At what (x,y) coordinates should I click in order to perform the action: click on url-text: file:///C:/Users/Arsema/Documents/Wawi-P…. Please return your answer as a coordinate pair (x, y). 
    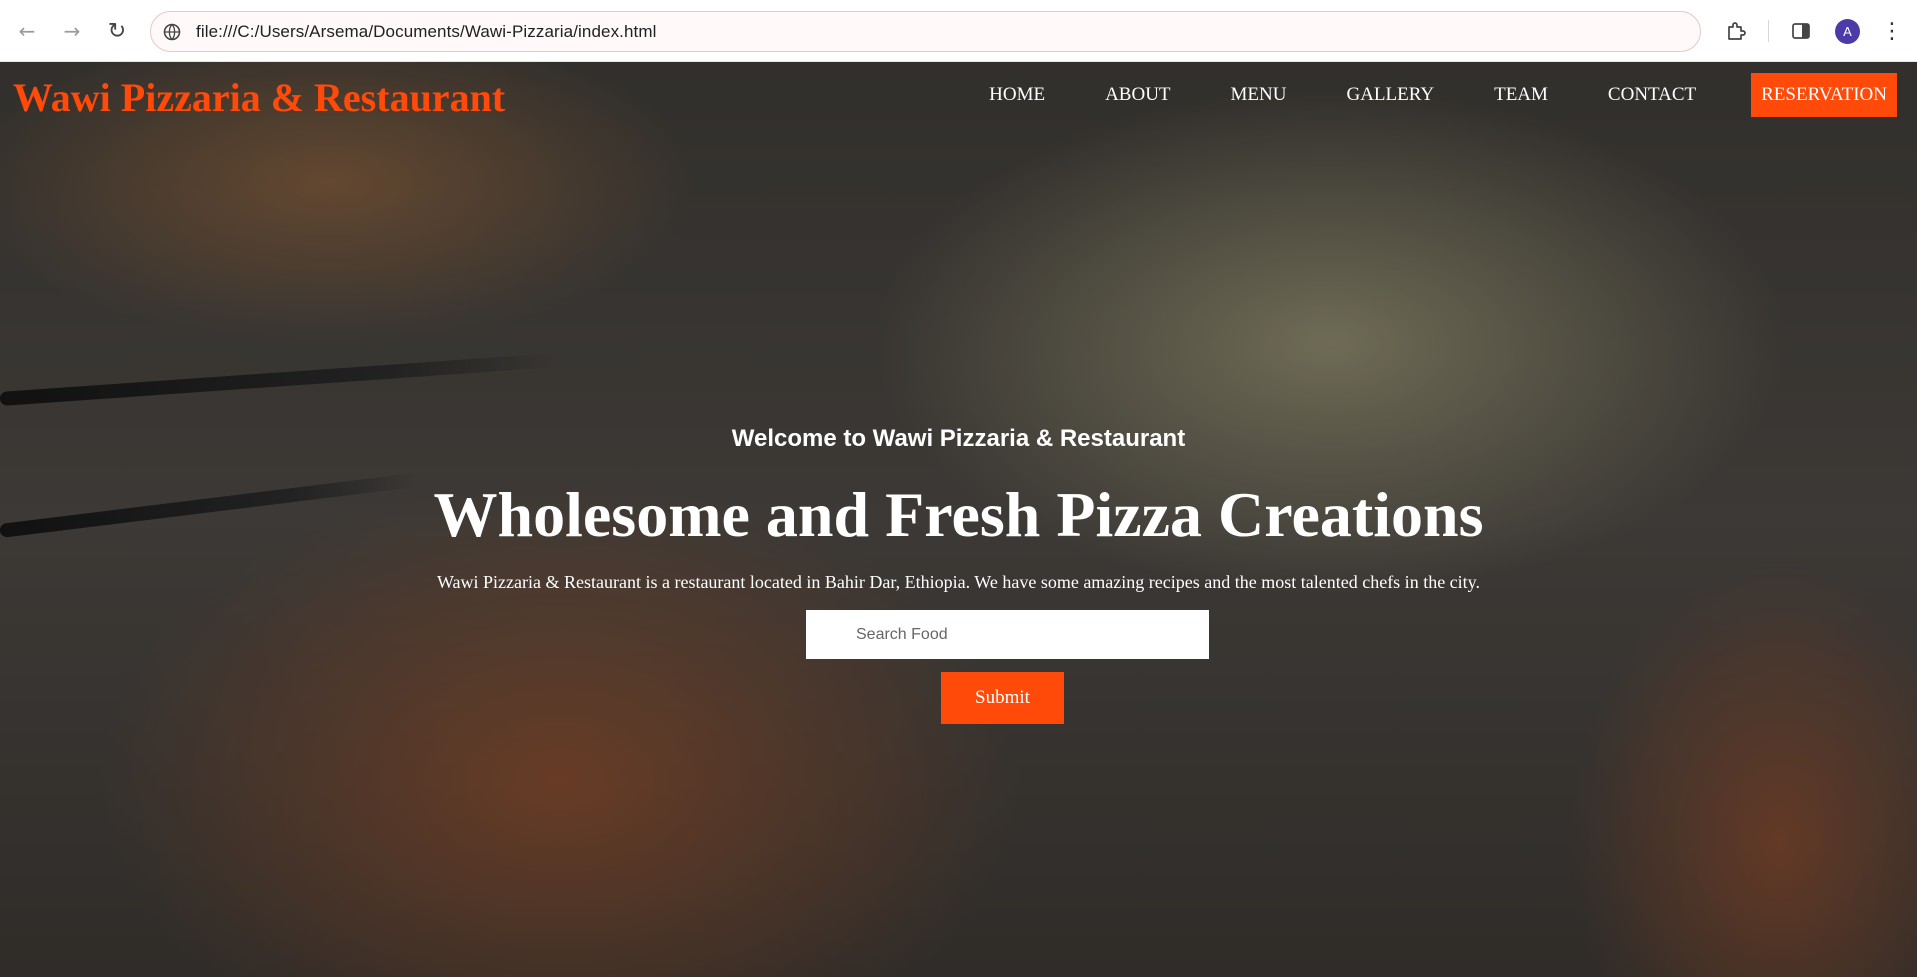
    Looking at the image, I should click on (426, 32).